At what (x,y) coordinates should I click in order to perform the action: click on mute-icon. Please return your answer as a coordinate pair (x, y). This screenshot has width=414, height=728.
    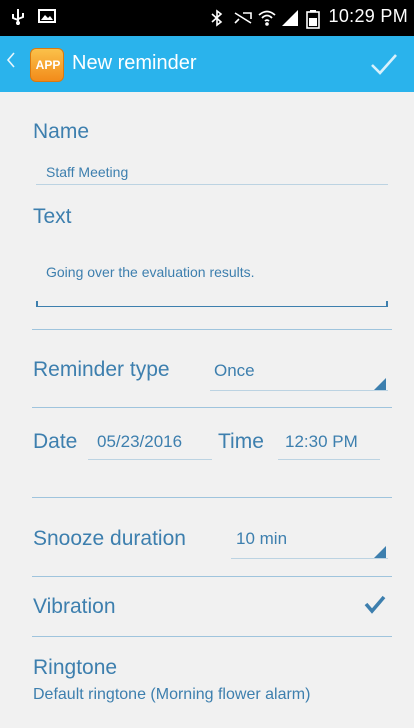
    Looking at the image, I should click on (242, 17).